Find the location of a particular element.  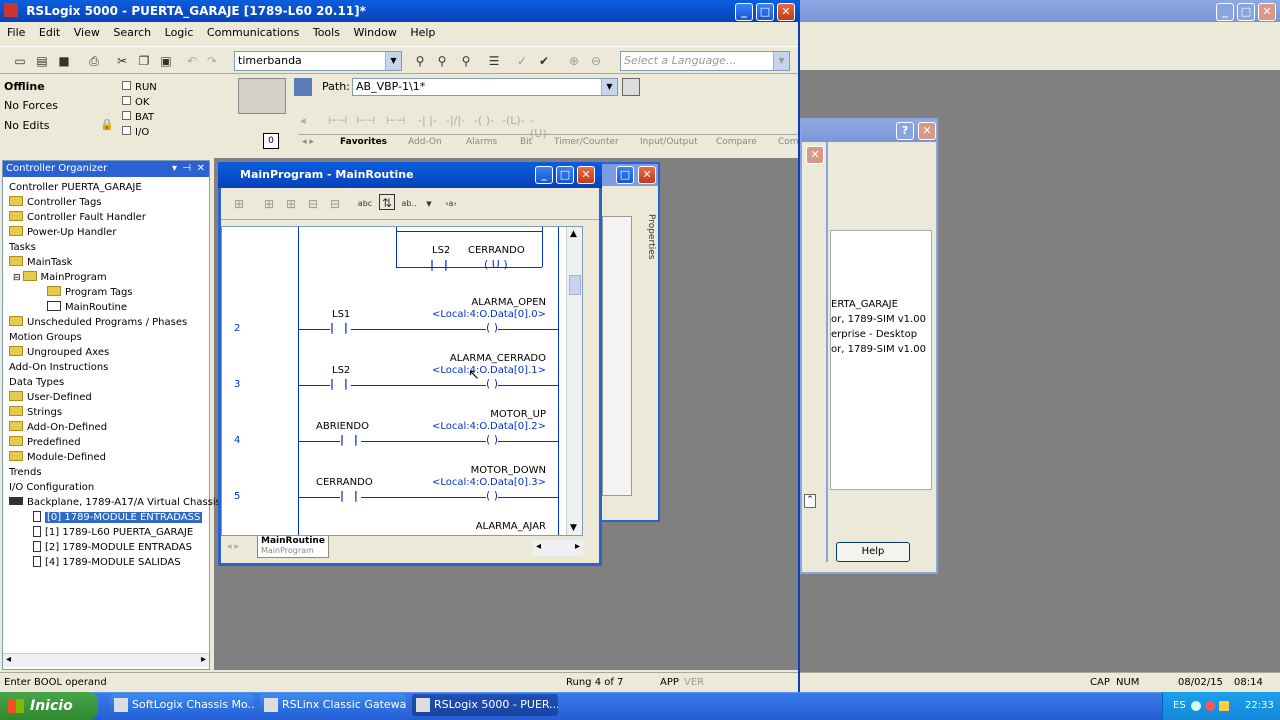

tree-ungrouped-axes: Ungrouped Axes is located at coordinates (59, 352).